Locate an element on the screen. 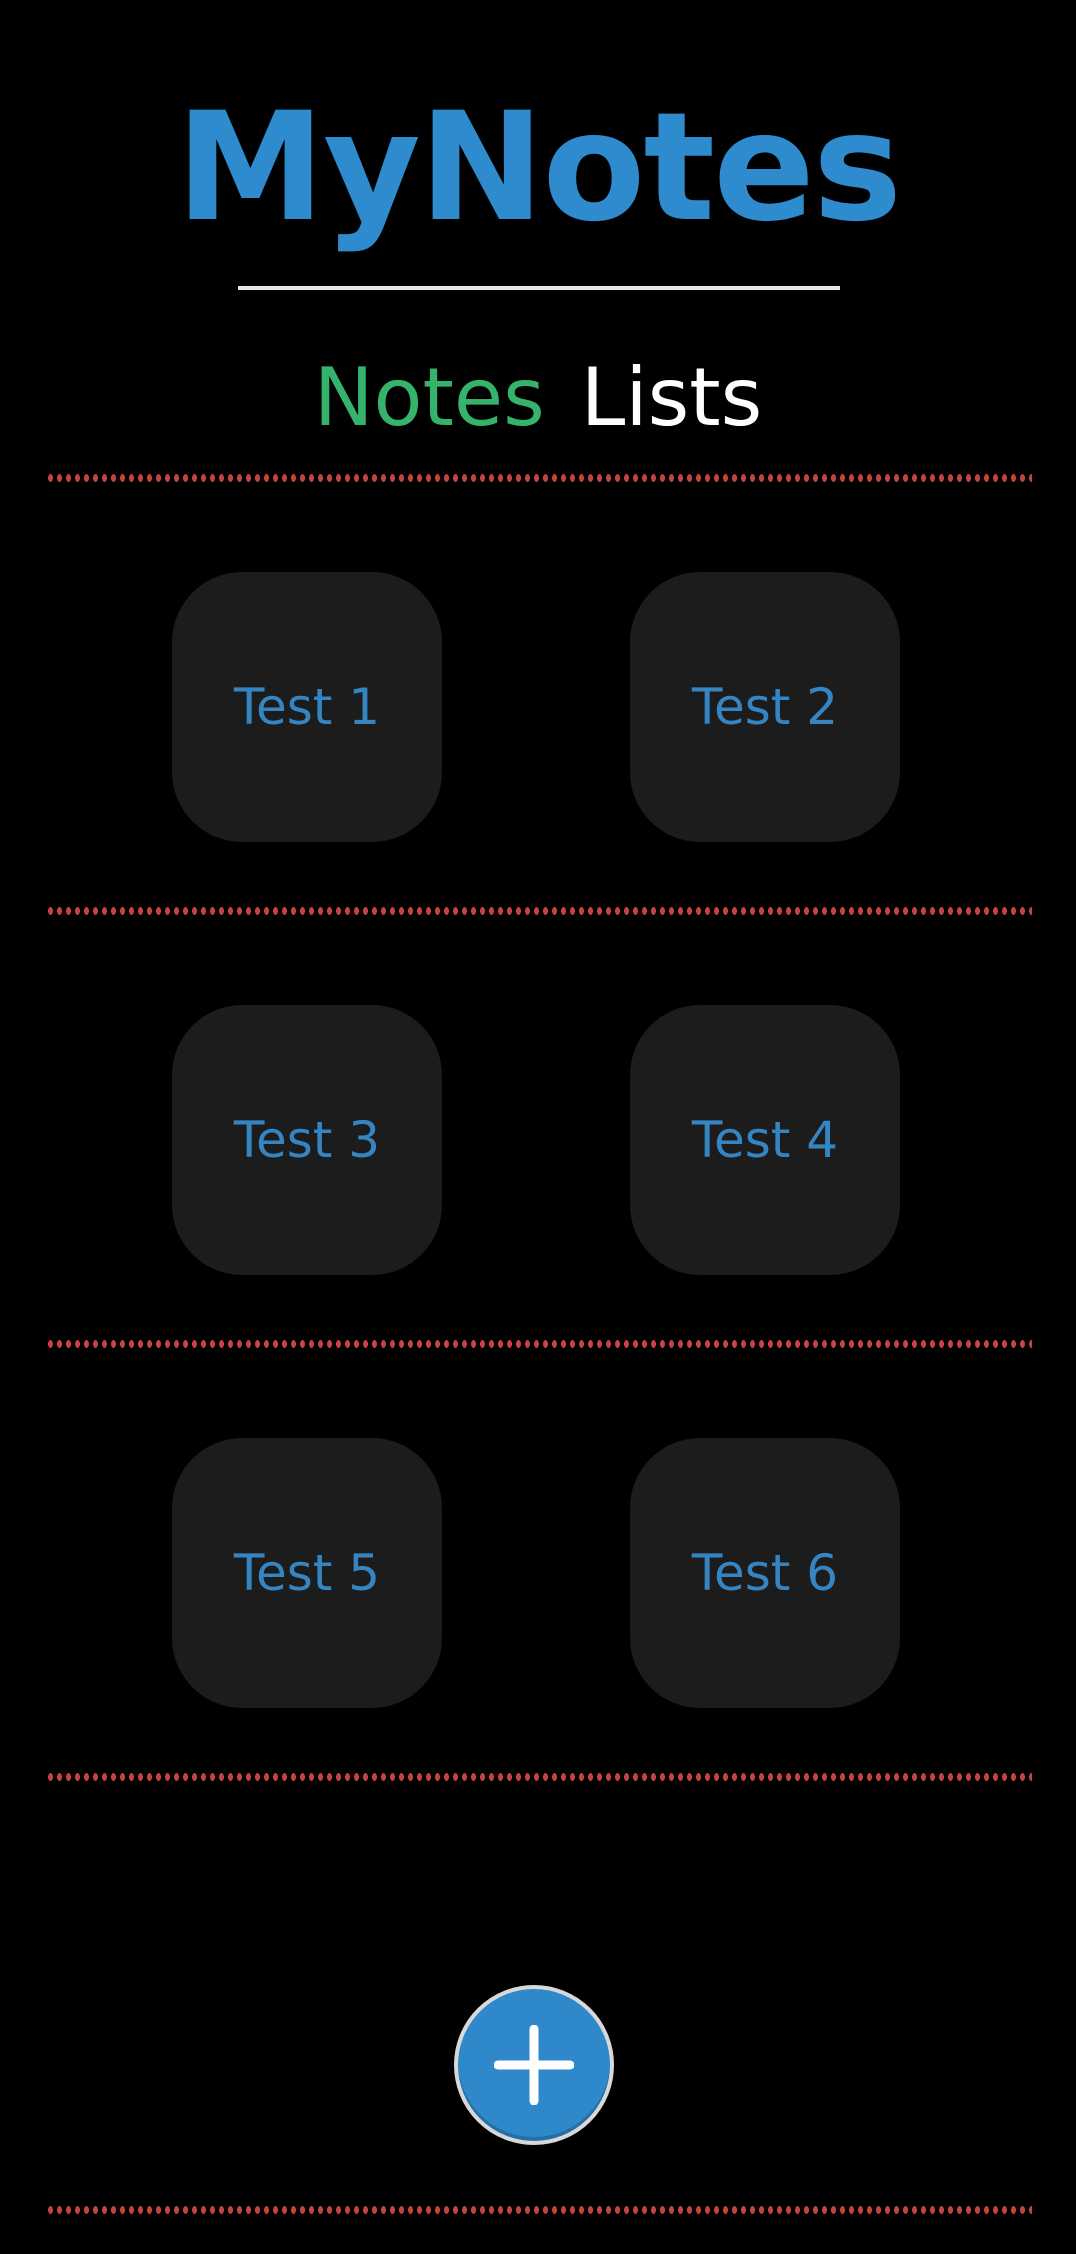  note-title: Test 2 is located at coordinates (765, 707).